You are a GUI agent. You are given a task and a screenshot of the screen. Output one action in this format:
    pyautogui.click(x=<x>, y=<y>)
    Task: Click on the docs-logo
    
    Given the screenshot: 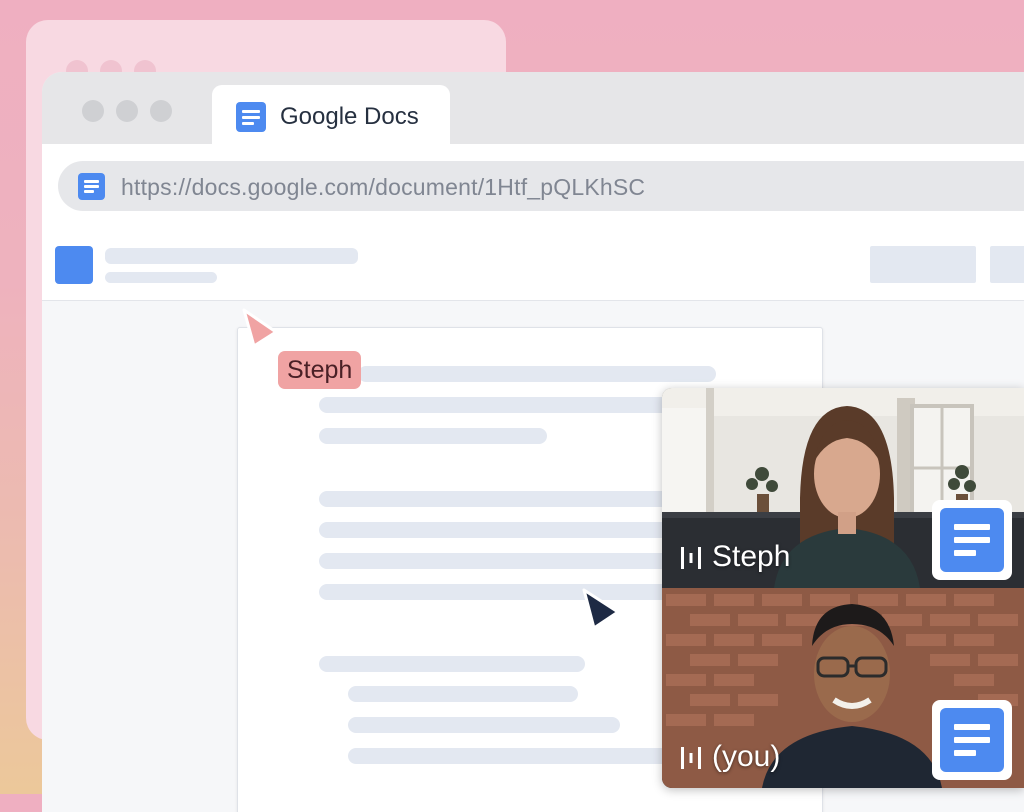 What is the action you would take?
    pyautogui.click(x=74, y=265)
    